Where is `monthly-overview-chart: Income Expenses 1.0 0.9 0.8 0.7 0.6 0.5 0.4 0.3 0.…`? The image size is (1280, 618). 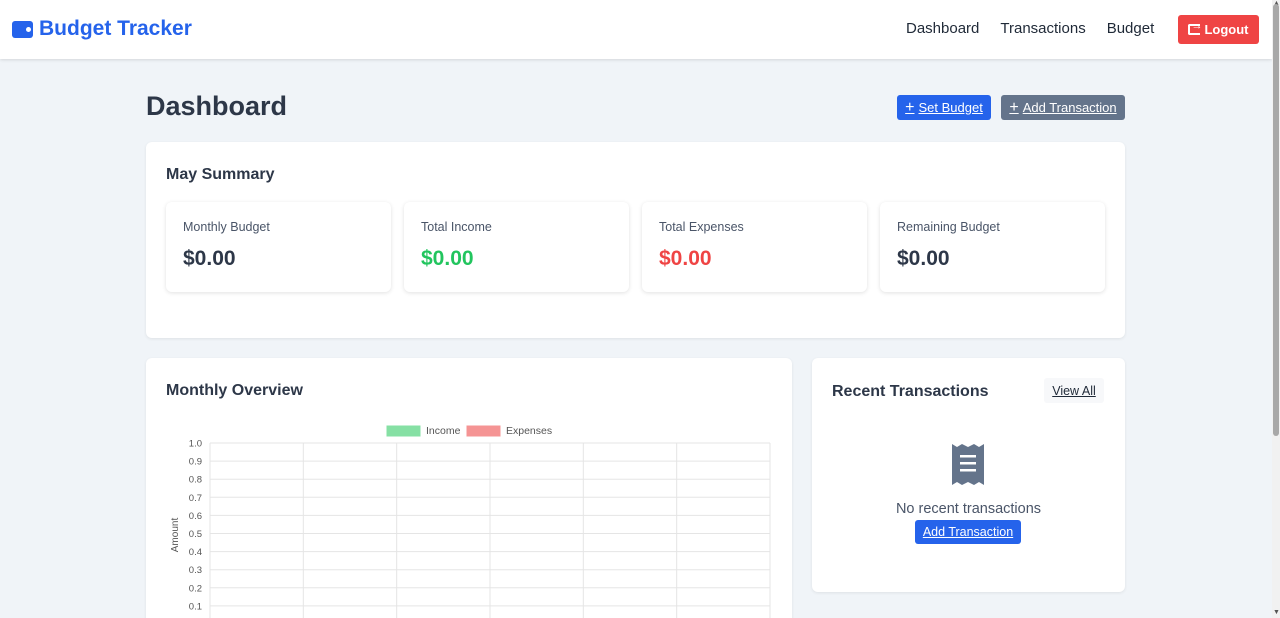 monthly-overview-chart: Income Expenses 1.0 0.9 0.8 0.7 0.6 0.5 0.4 0.3 0.… is located at coordinates (470, 521).